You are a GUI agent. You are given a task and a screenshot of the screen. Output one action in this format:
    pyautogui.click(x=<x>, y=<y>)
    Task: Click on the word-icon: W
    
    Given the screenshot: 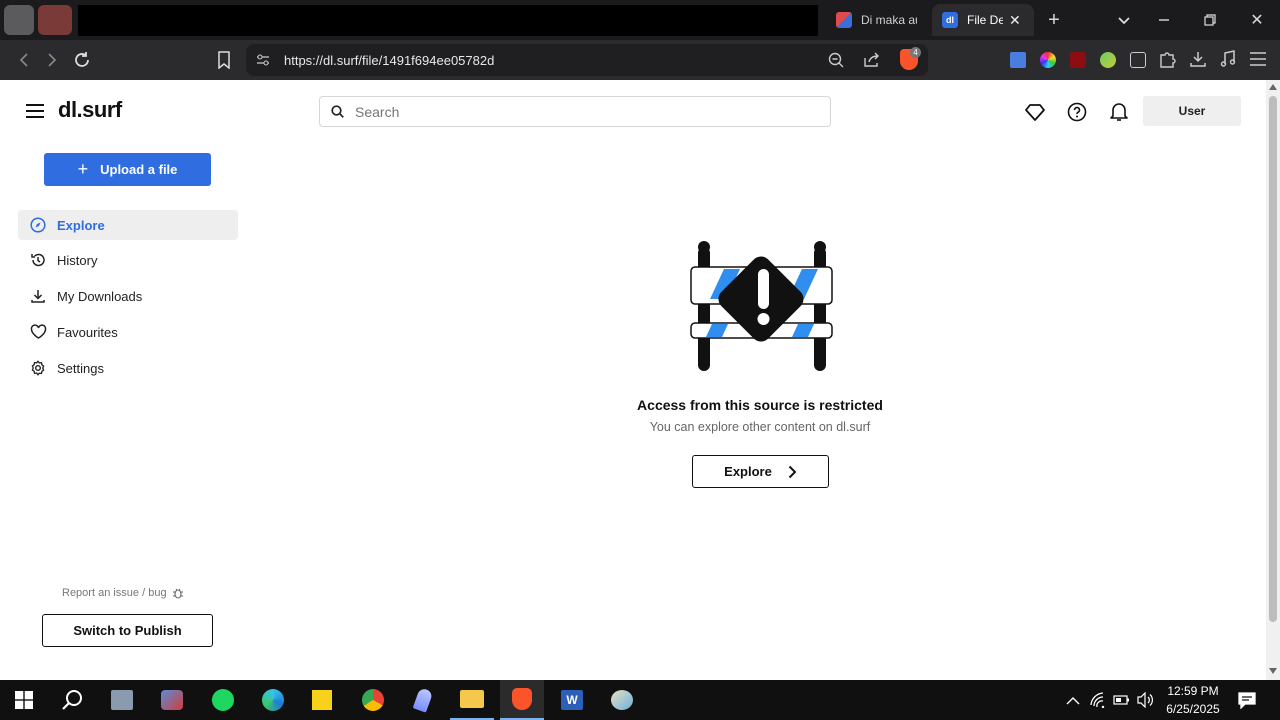 What is the action you would take?
    pyautogui.click(x=572, y=700)
    